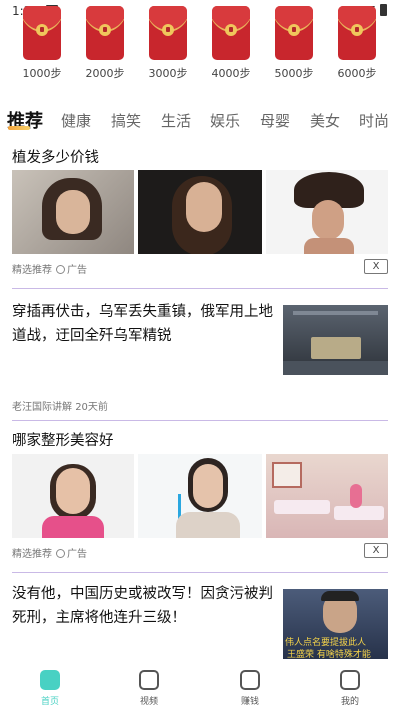 This screenshot has height=712, width=400. I want to click on step-reward-5000: 5000步, so click(294, 43).